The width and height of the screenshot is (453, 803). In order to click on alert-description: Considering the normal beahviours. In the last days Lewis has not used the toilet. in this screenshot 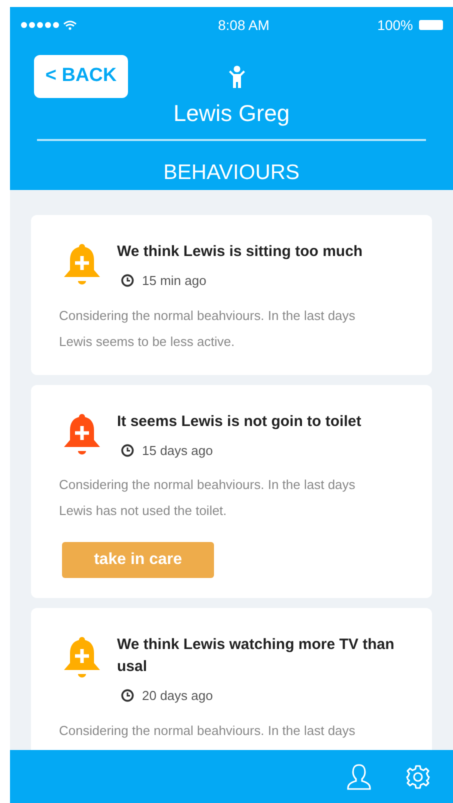, I will do `click(207, 498)`.